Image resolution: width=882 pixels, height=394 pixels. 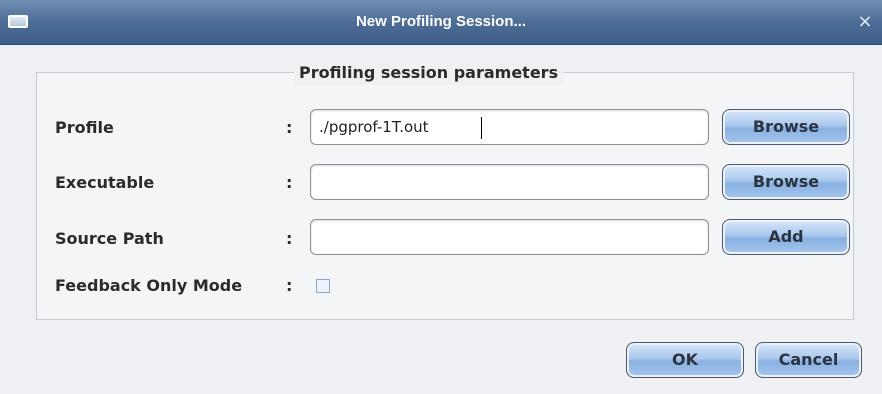 I want to click on executable-browse-button: Browse, so click(x=786, y=182).